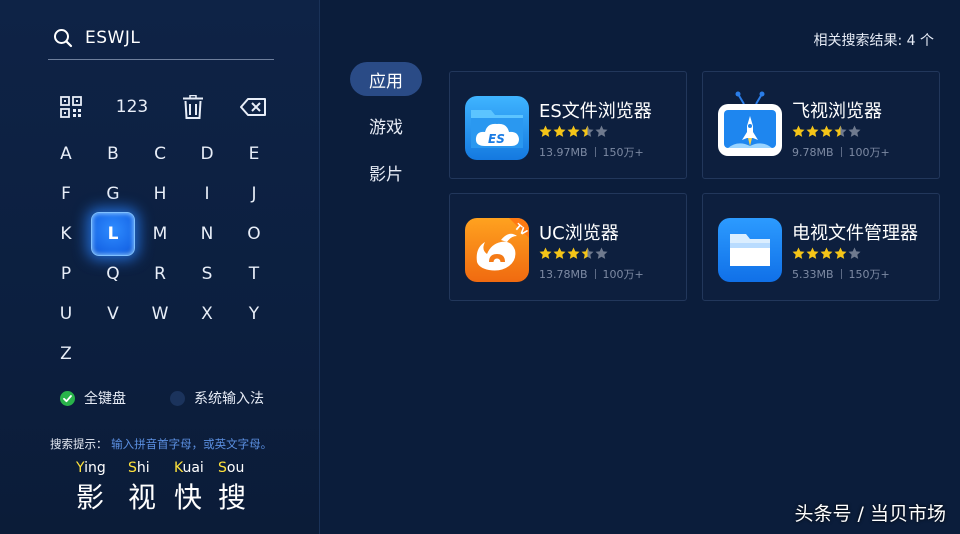 This screenshot has width=960, height=534. What do you see at coordinates (591, 152) in the screenshot?
I see `app-meta: 13.97MB 150万+` at bounding box center [591, 152].